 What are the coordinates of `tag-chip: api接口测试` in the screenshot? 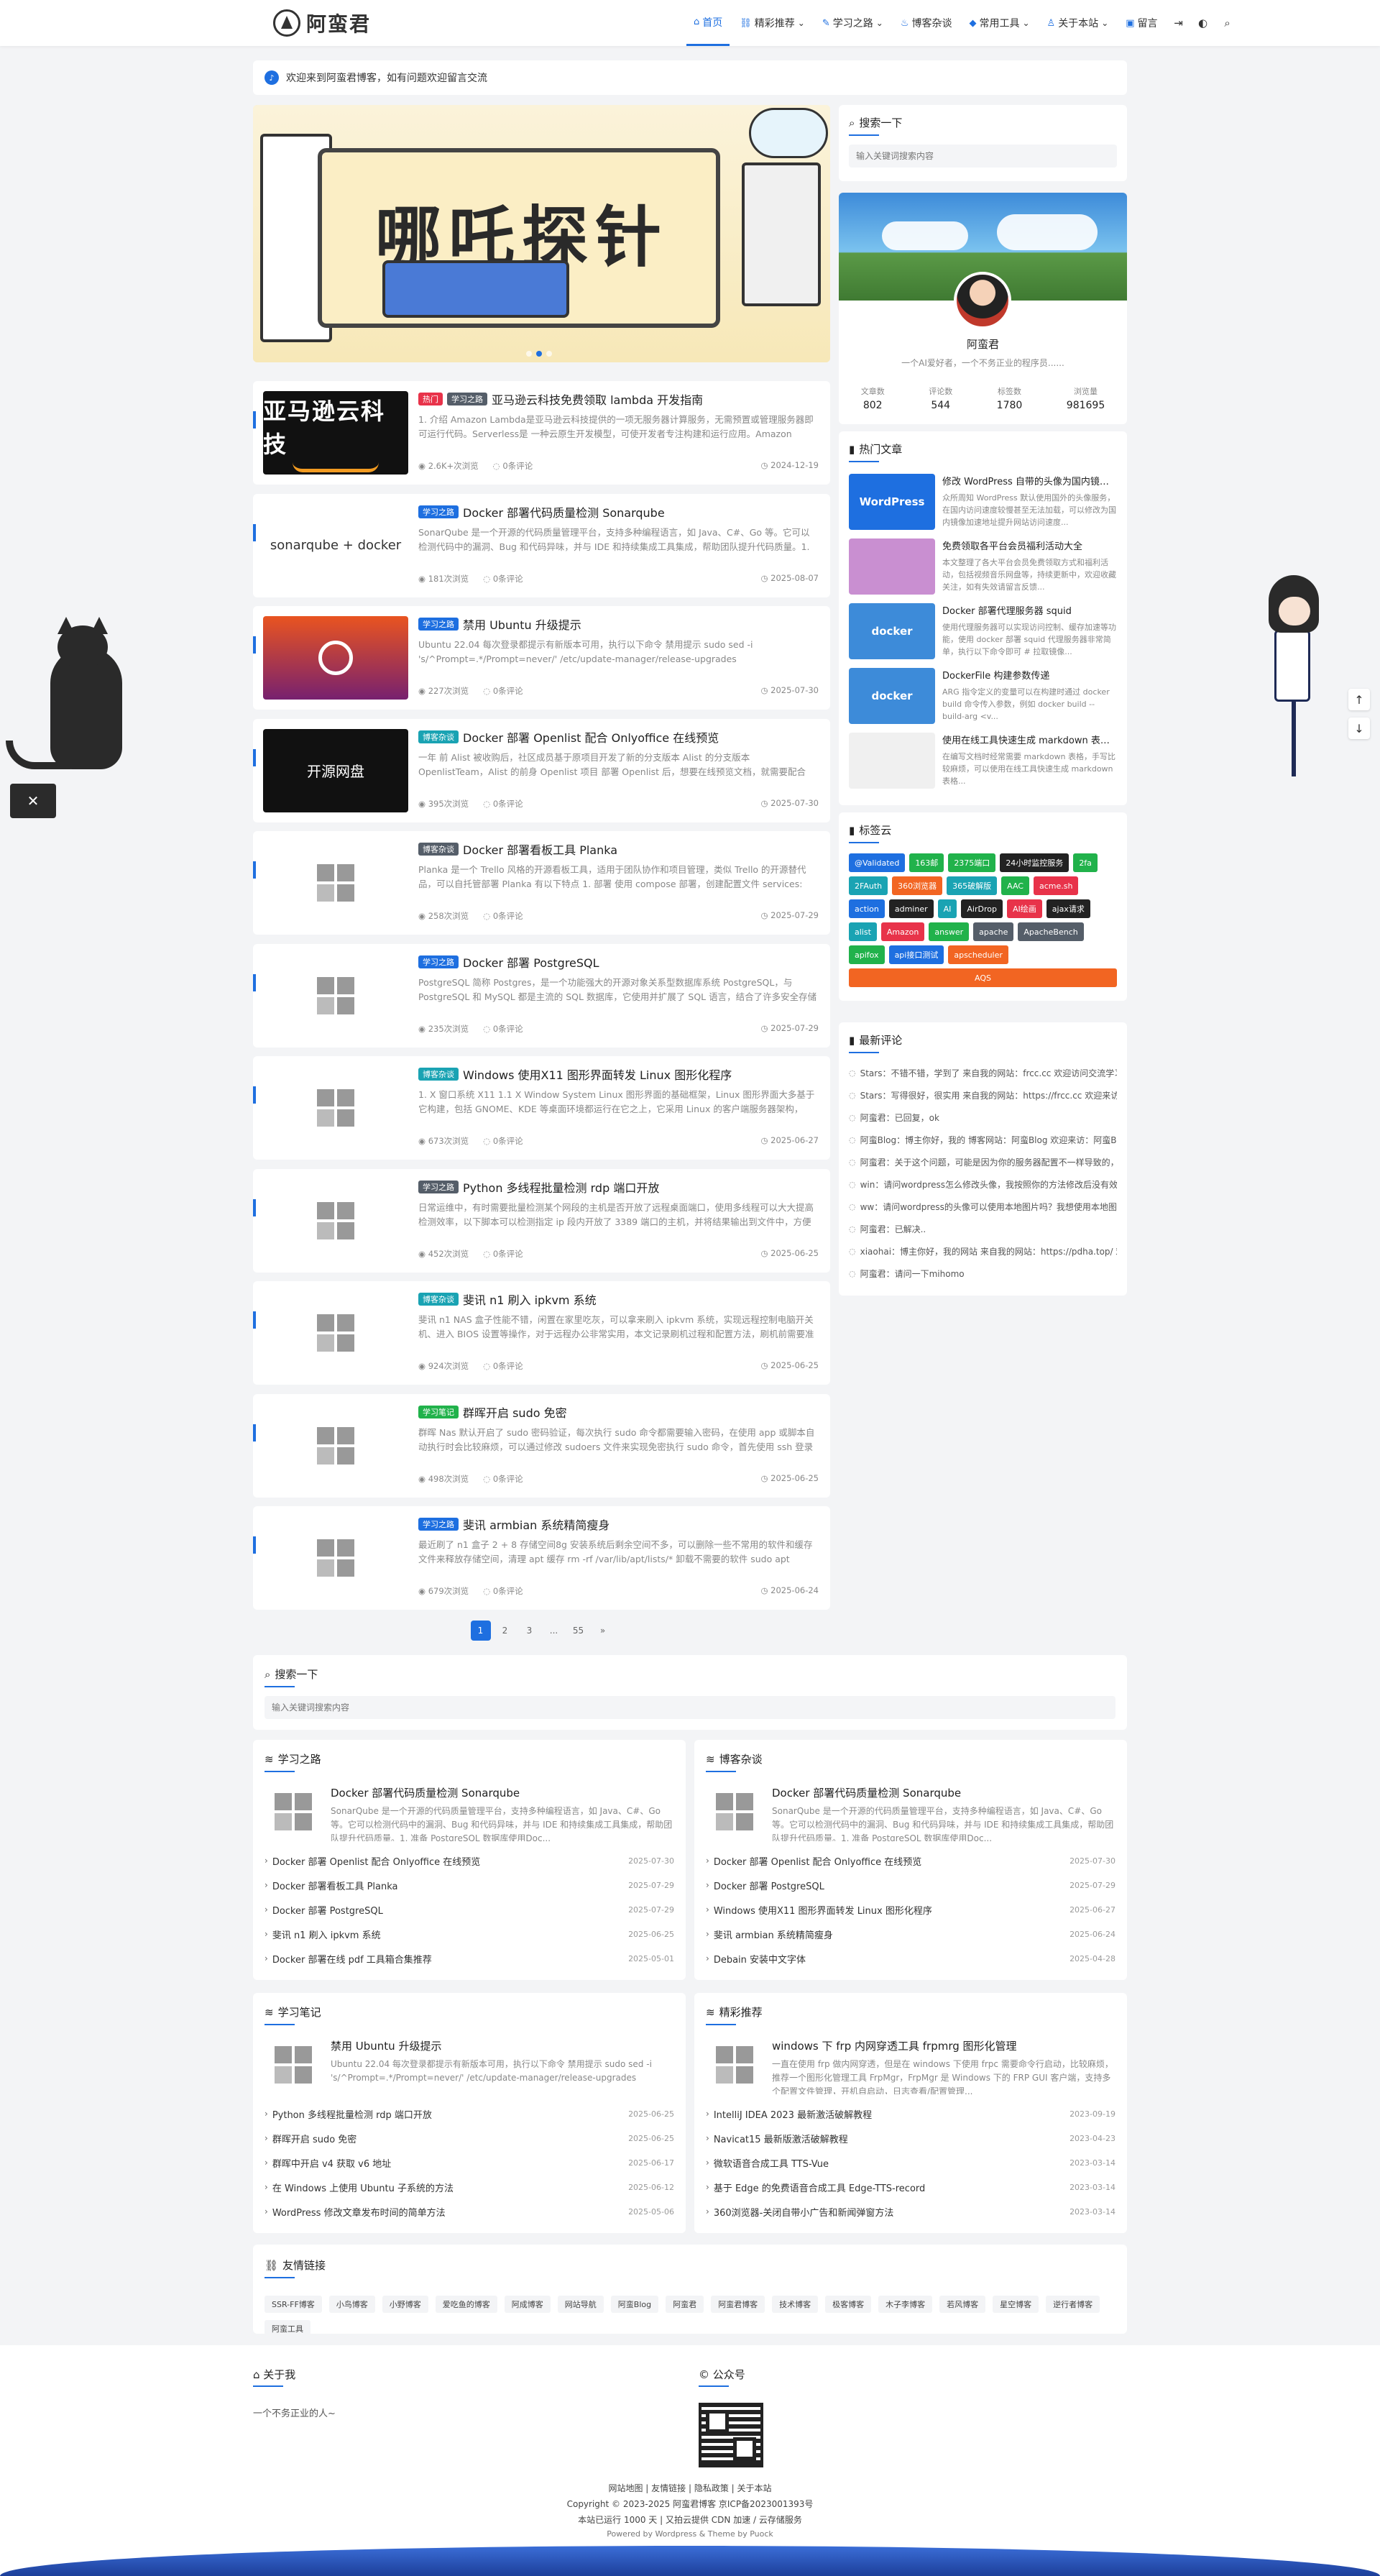 It's located at (916, 955).